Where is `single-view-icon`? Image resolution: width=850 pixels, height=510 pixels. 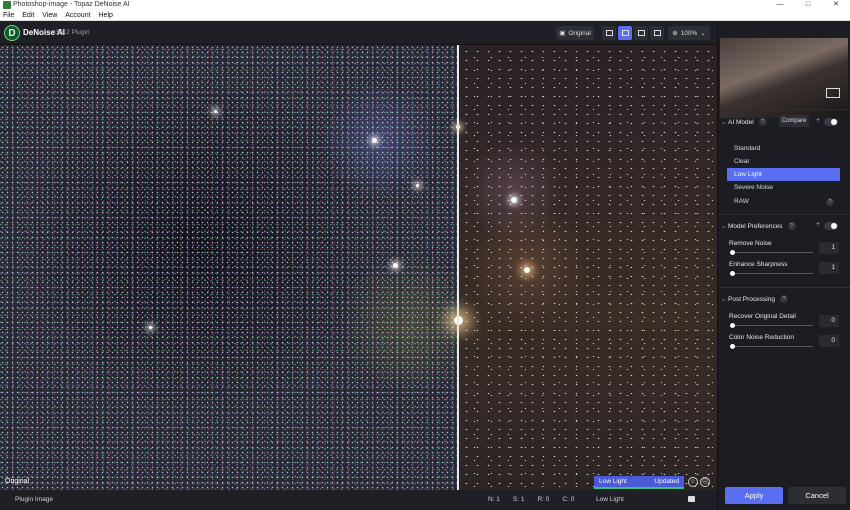
single-view-icon is located at coordinates (609, 33).